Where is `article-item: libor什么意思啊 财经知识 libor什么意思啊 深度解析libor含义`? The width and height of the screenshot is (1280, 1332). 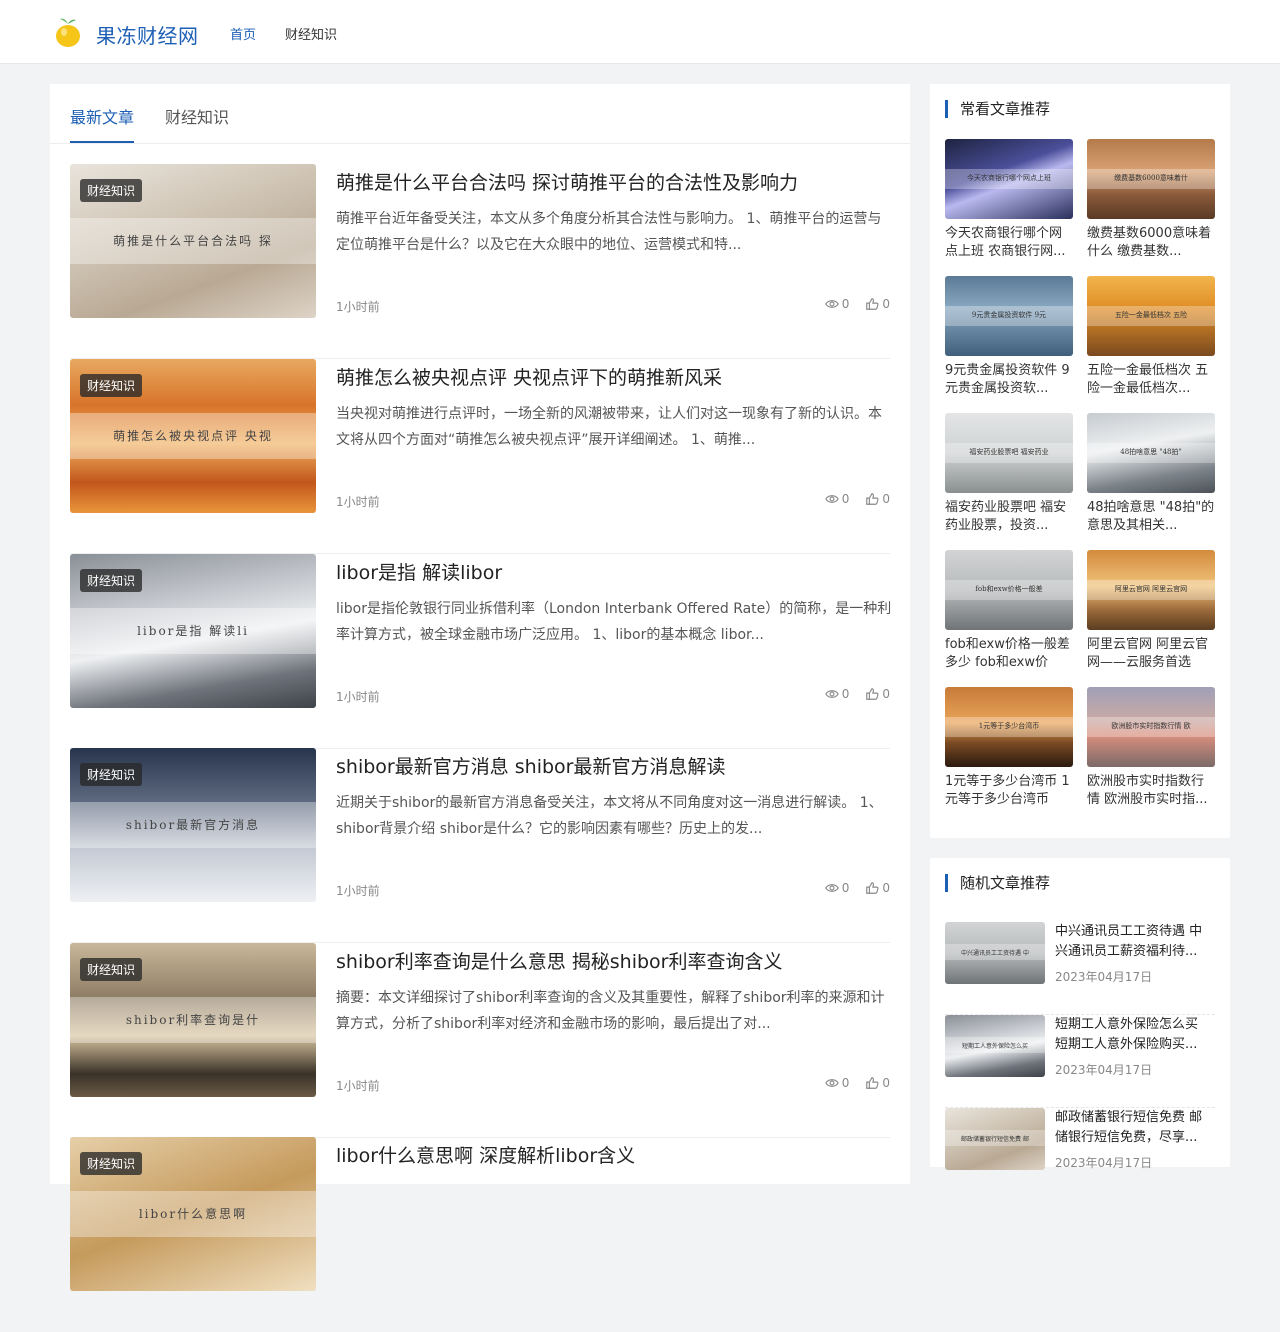 article-item: libor什么意思啊 财经知识 libor什么意思啊 深度解析libor含义 is located at coordinates (480, 1234).